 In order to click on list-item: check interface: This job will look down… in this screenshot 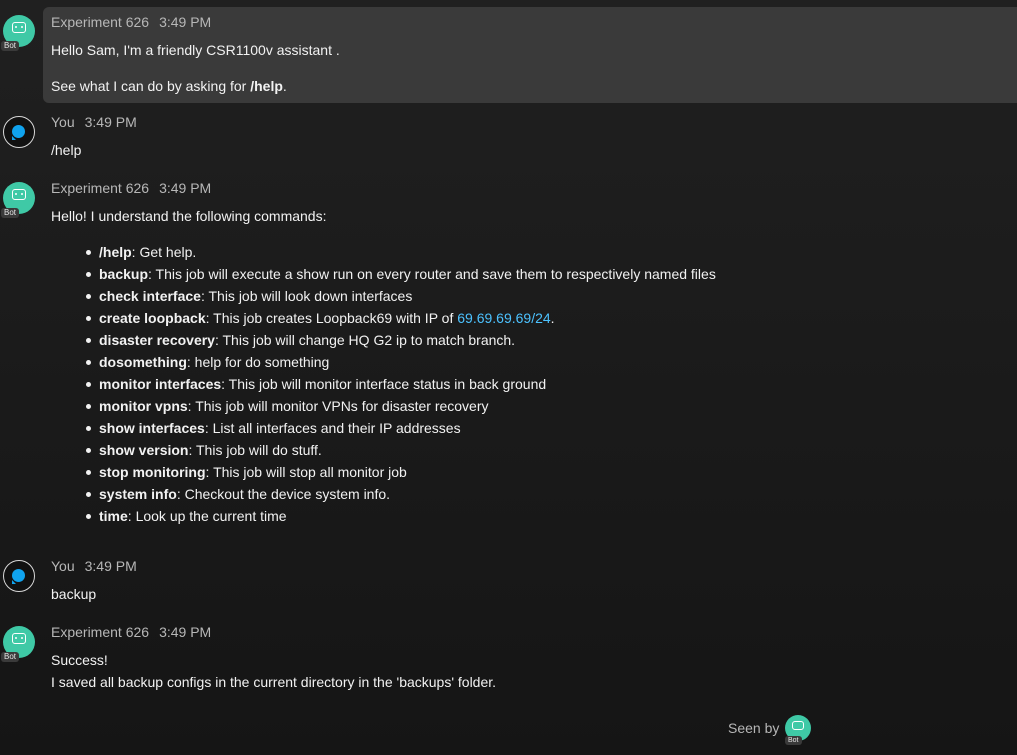, I will do `click(401, 296)`.